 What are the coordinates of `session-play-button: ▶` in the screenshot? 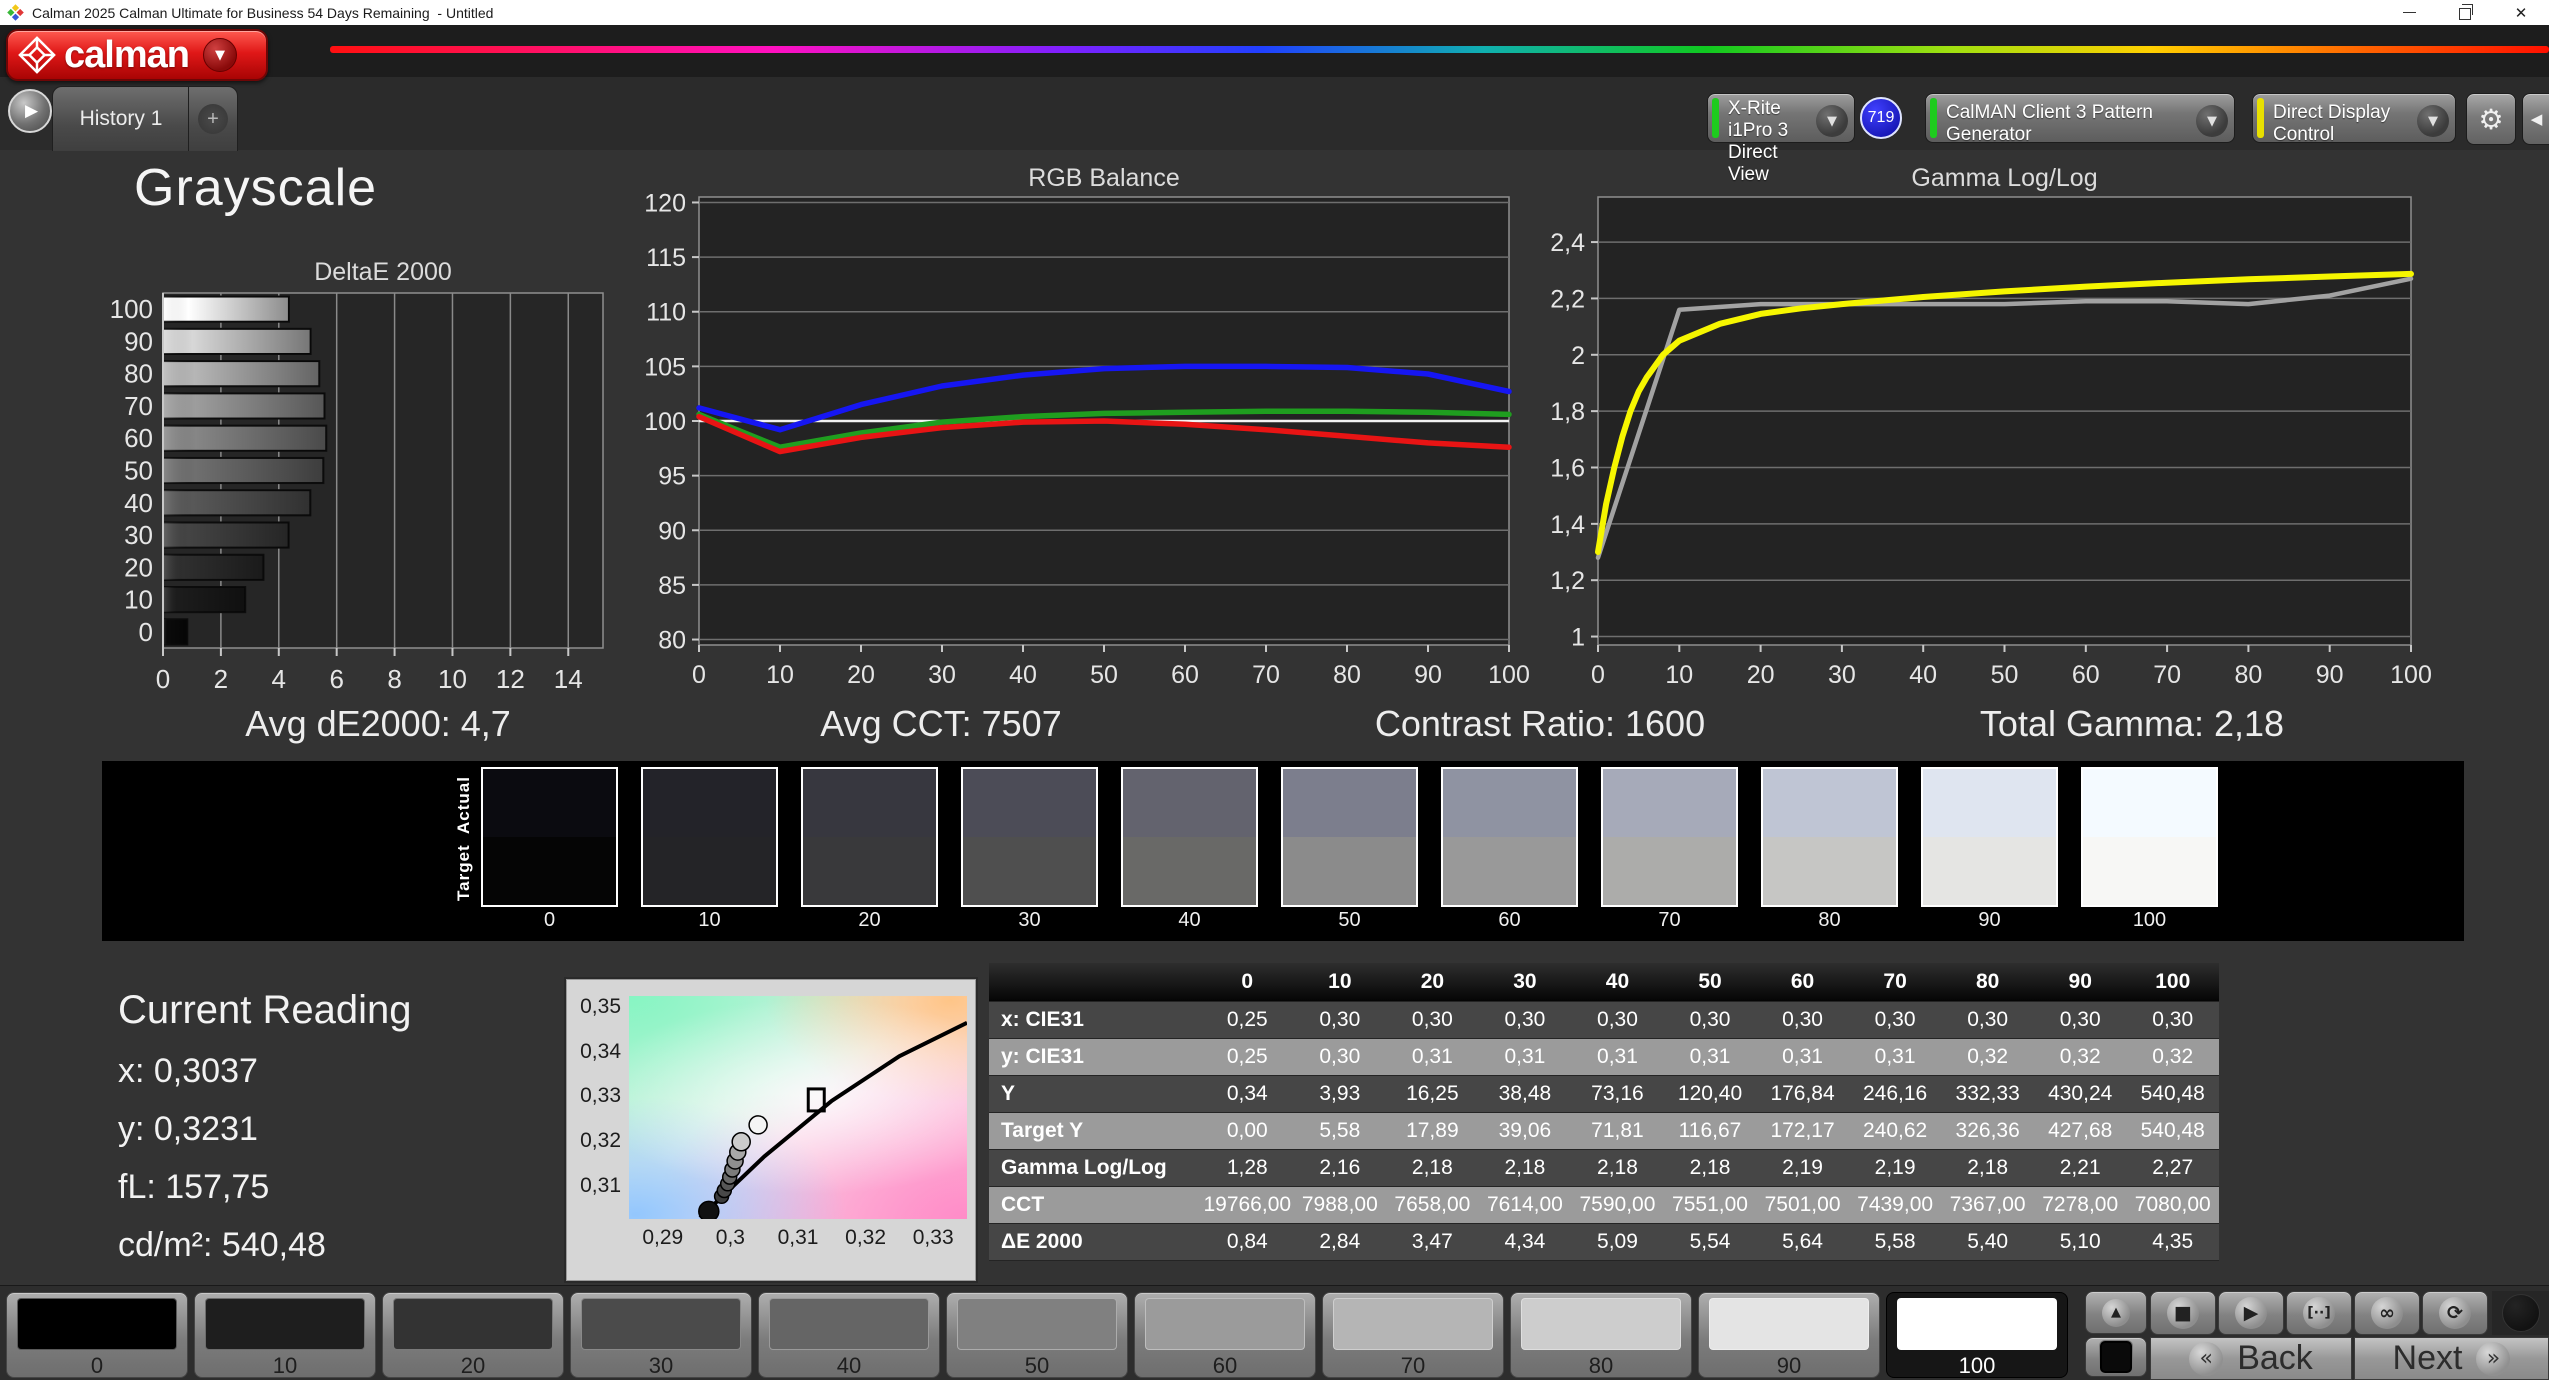 It's located at (30, 111).